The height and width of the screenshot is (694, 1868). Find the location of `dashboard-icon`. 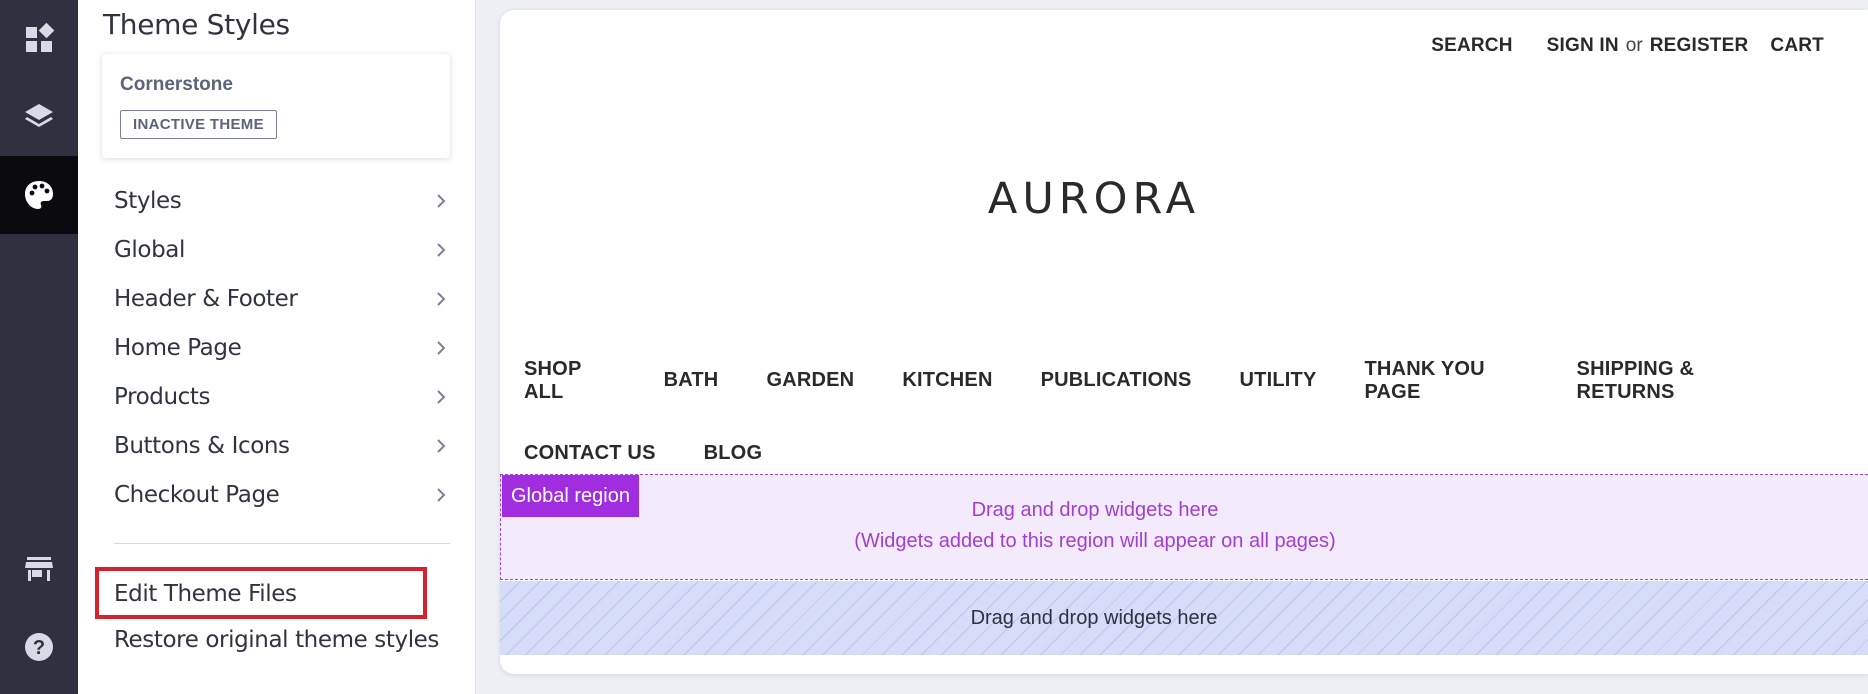

dashboard-icon is located at coordinates (40, 37).